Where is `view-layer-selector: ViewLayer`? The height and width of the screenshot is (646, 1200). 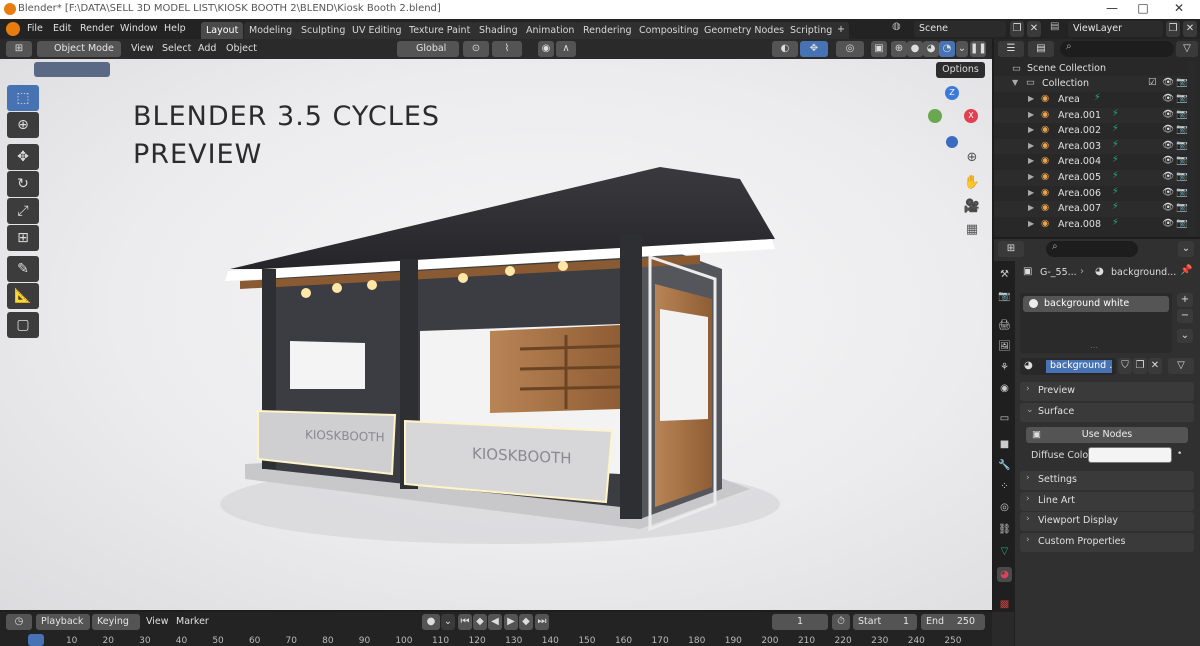 view-layer-selector: ViewLayer is located at coordinates (1115, 29).